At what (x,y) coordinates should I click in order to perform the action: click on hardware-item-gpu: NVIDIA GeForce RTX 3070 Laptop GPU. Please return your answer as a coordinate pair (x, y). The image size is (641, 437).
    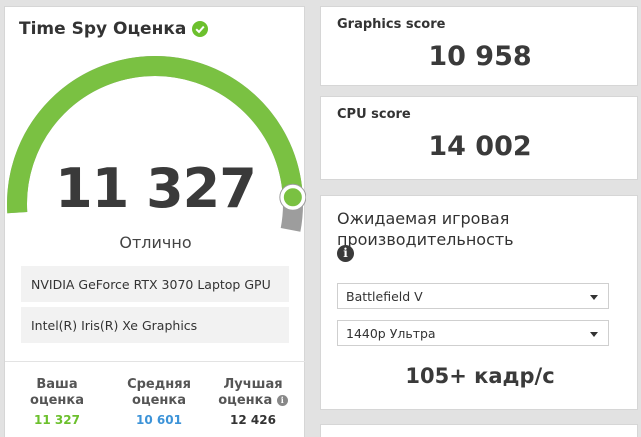
    Looking at the image, I should click on (155, 284).